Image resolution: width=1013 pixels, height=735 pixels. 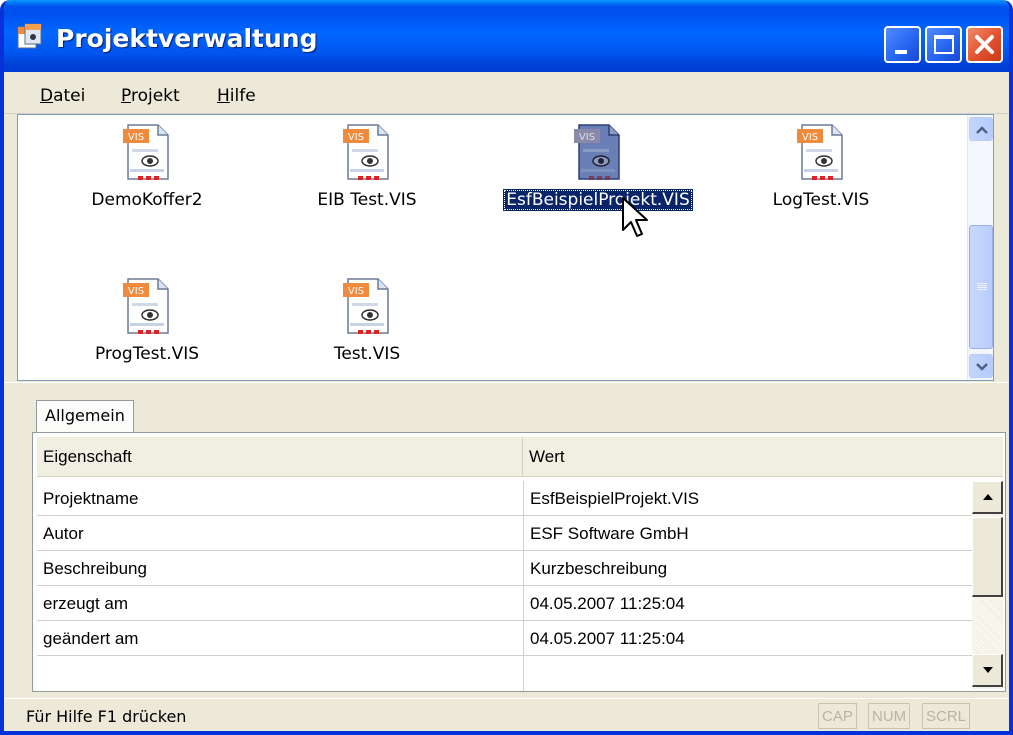 I want to click on menu-accel: P, so click(x=126, y=96).